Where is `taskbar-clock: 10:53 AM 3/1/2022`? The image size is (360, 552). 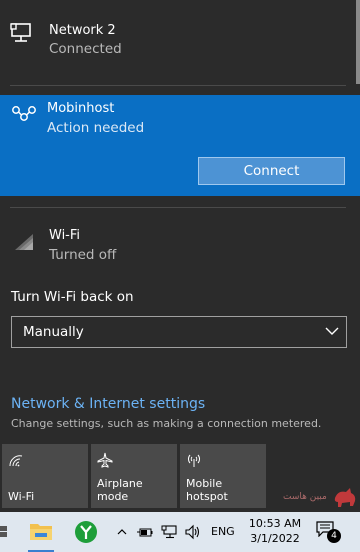
taskbar-clock: 10:53 AM 3/1/2022 is located at coordinates (275, 531).